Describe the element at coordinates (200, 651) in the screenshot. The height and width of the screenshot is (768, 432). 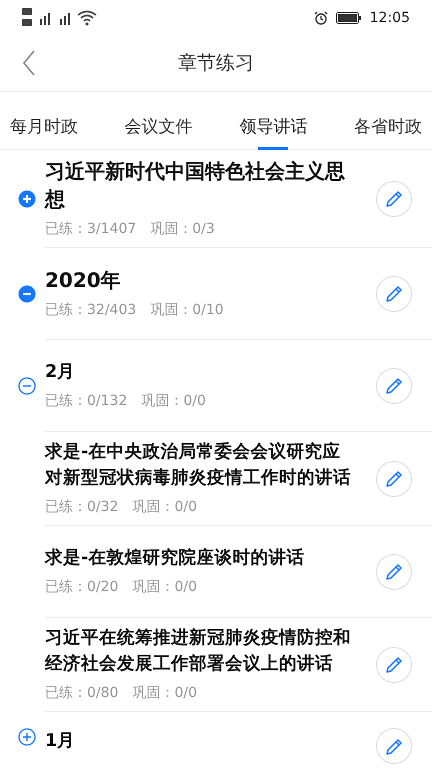
I see `chapter-title: 习近平在统筹推进新冠肺炎疫情防控和经济社会发展工作部署会议上的讲话` at that location.